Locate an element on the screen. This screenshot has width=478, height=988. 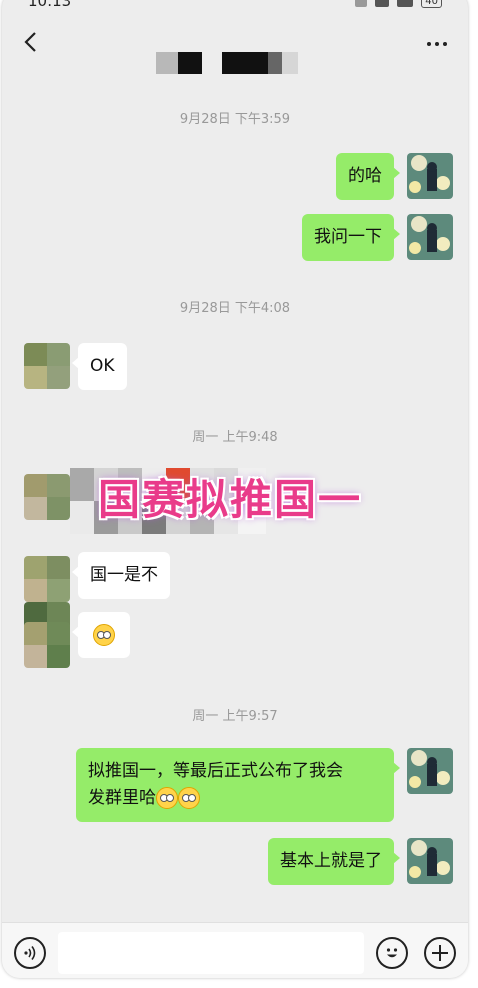
message-bubble-received is located at coordinates (101, 635).